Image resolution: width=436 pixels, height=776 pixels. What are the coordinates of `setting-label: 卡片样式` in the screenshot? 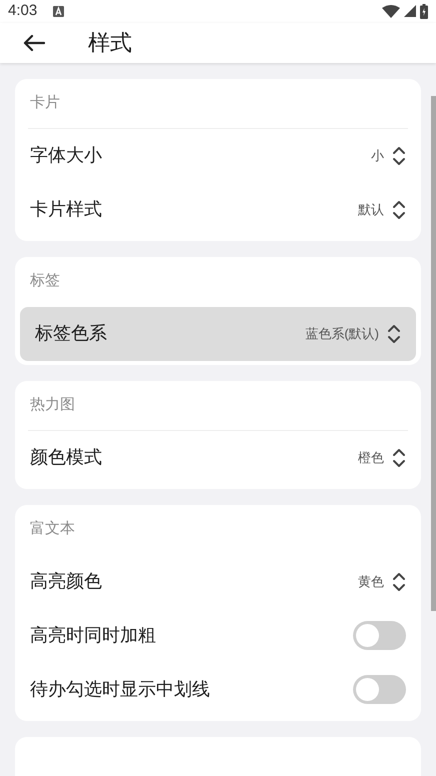 It's located at (66, 209).